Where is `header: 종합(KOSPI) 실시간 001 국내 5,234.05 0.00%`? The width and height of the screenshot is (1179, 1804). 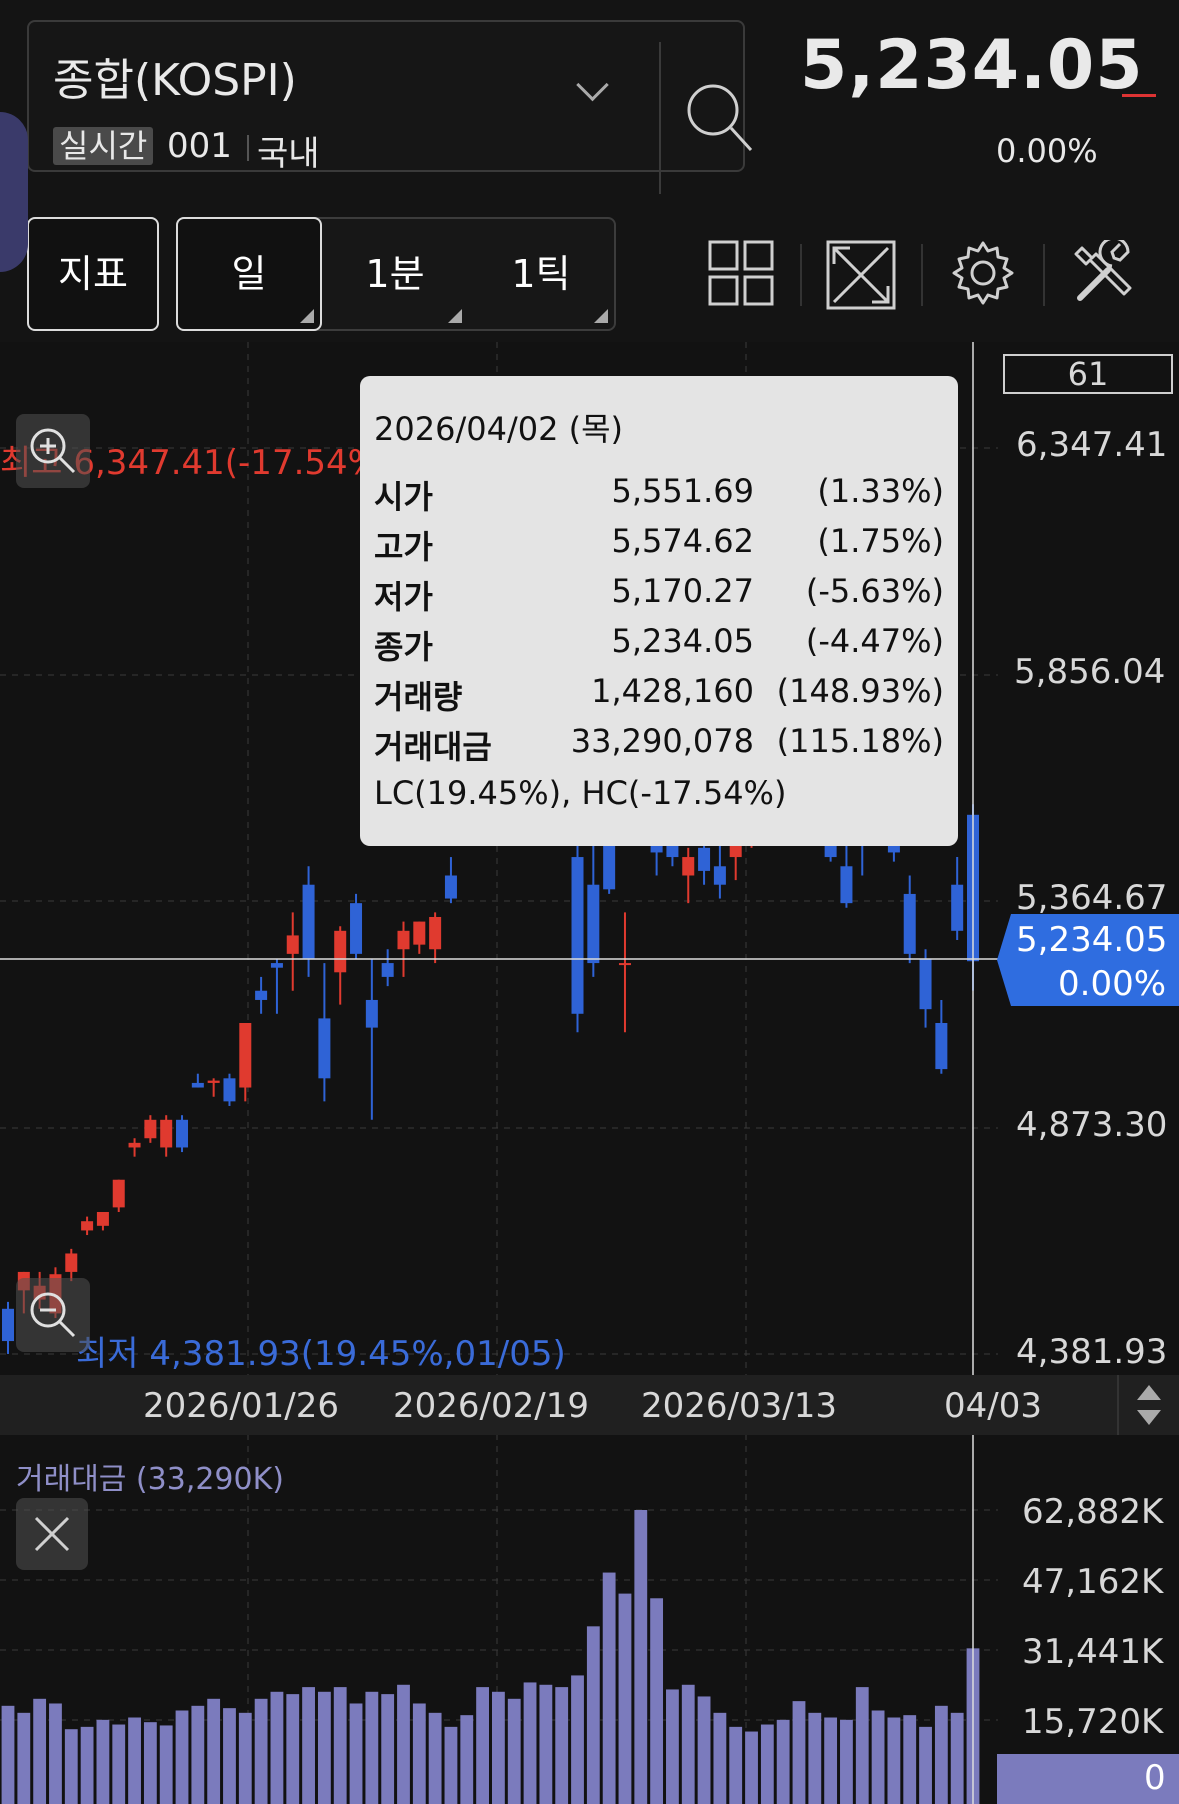
header: 종합(KOSPI) 실시간 001 국내 5,234.05 0.00% is located at coordinates (589, 100).